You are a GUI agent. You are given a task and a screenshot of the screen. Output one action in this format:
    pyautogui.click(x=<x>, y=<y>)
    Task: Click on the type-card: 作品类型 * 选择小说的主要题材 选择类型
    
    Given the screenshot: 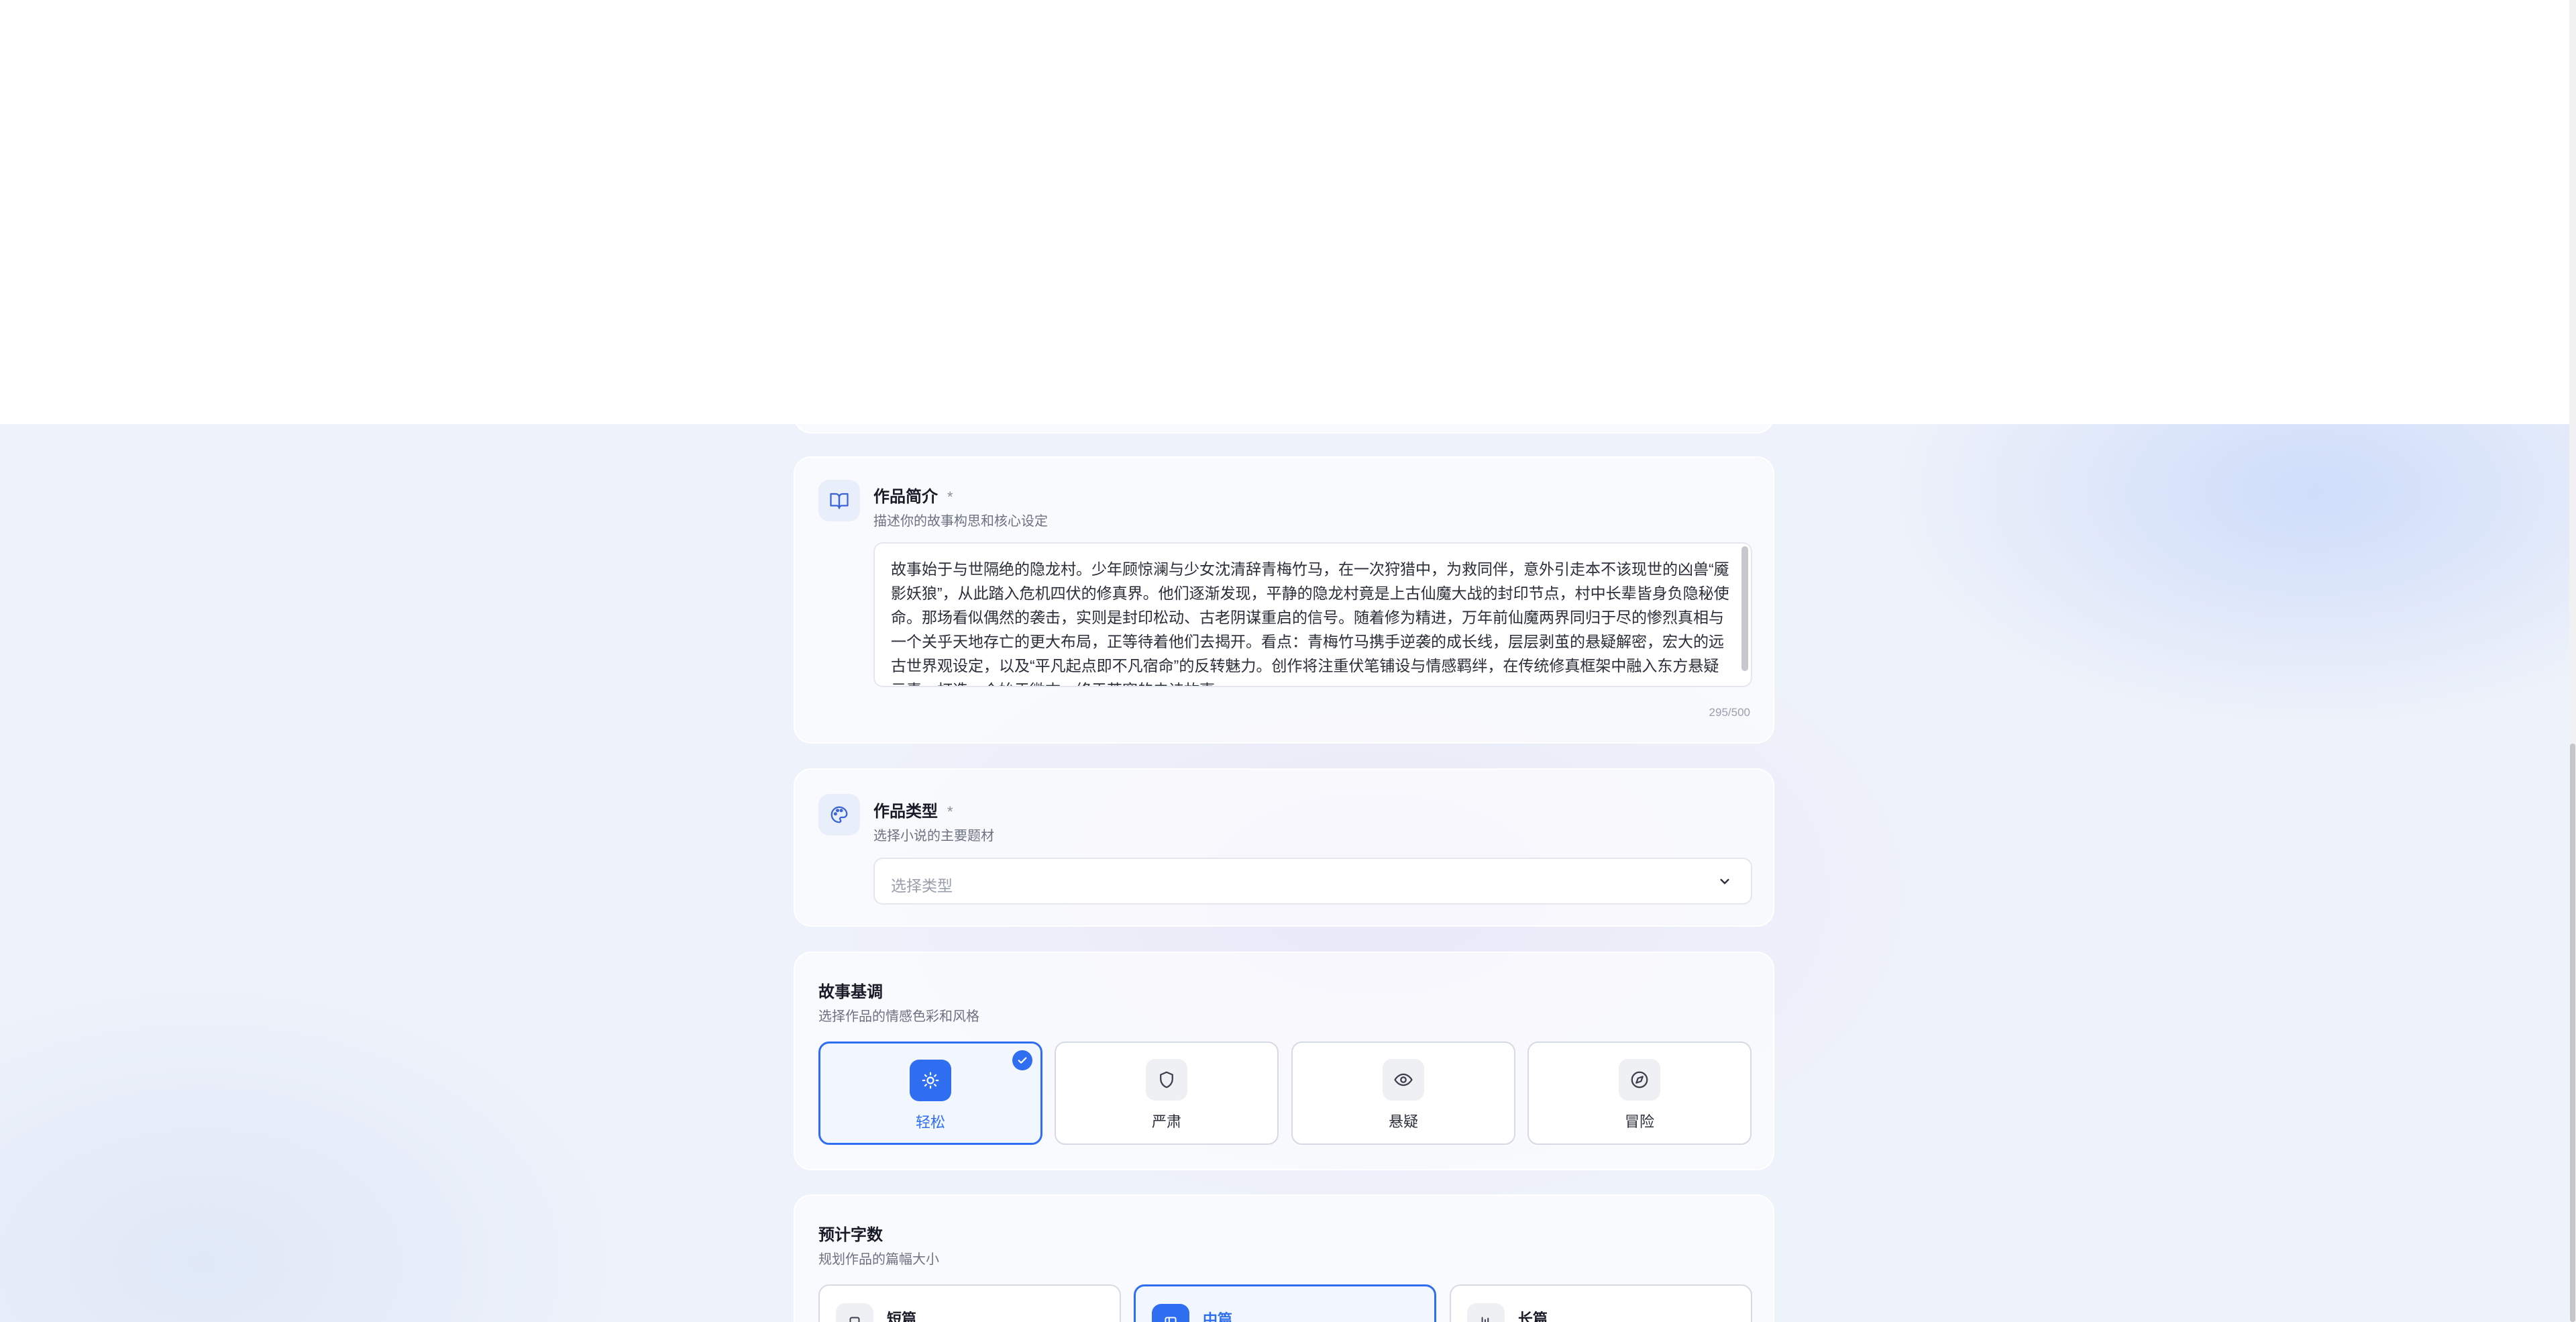 What is the action you would take?
    pyautogui.click(x=1284, y=847)
    